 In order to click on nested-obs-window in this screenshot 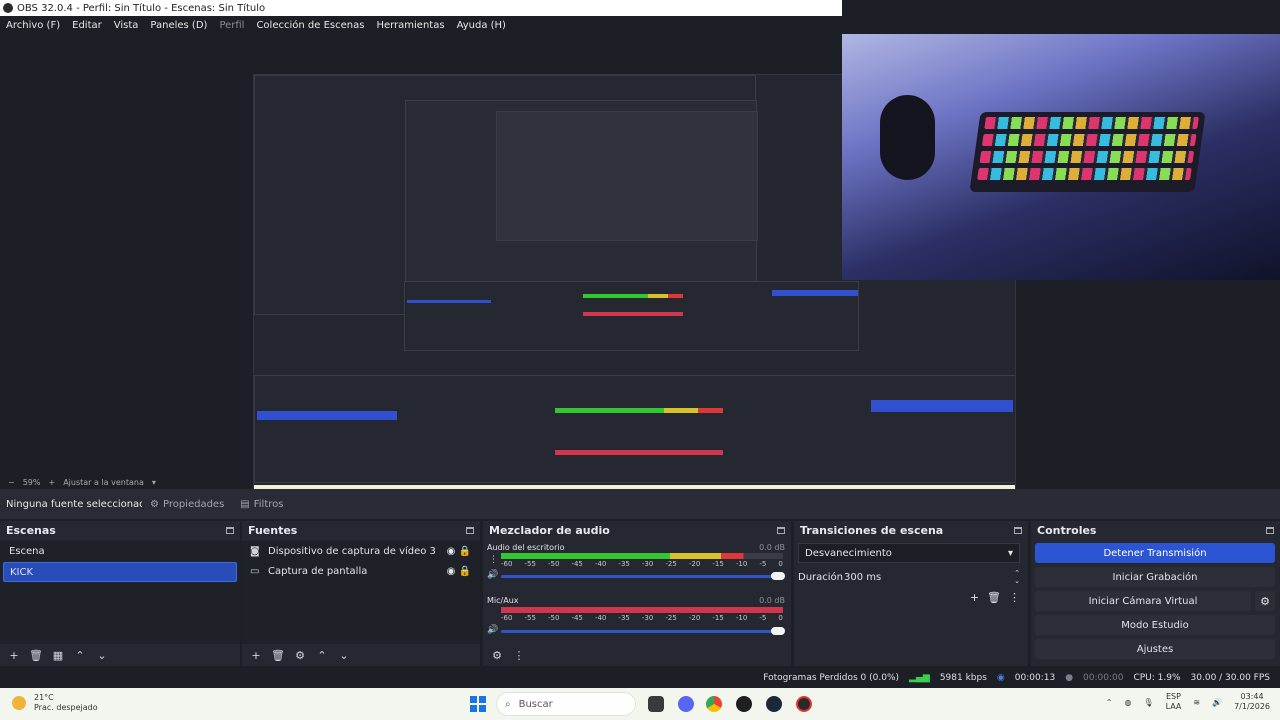, I will do `click(506, 195)`.